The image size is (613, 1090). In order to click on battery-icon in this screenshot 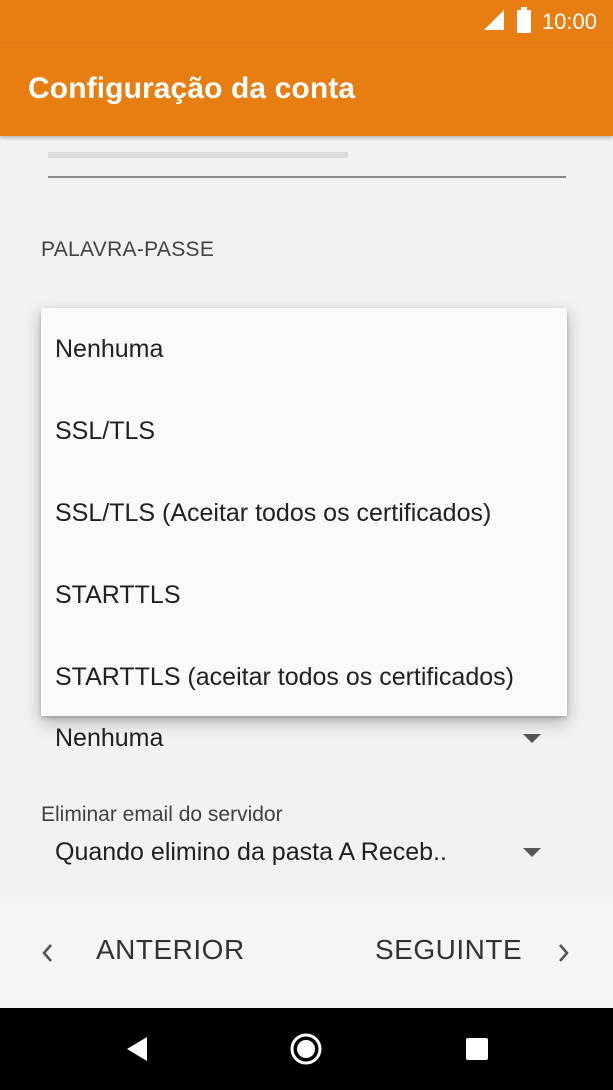, I will do `click(524, 22)`.